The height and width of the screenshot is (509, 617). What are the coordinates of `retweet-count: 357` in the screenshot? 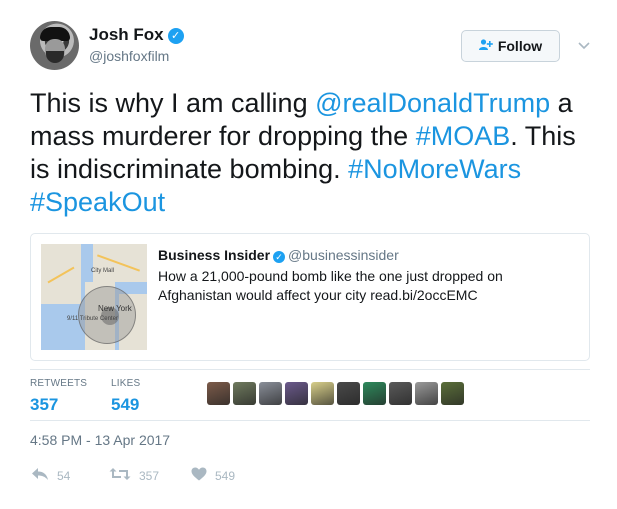 It's located at (149, 476).